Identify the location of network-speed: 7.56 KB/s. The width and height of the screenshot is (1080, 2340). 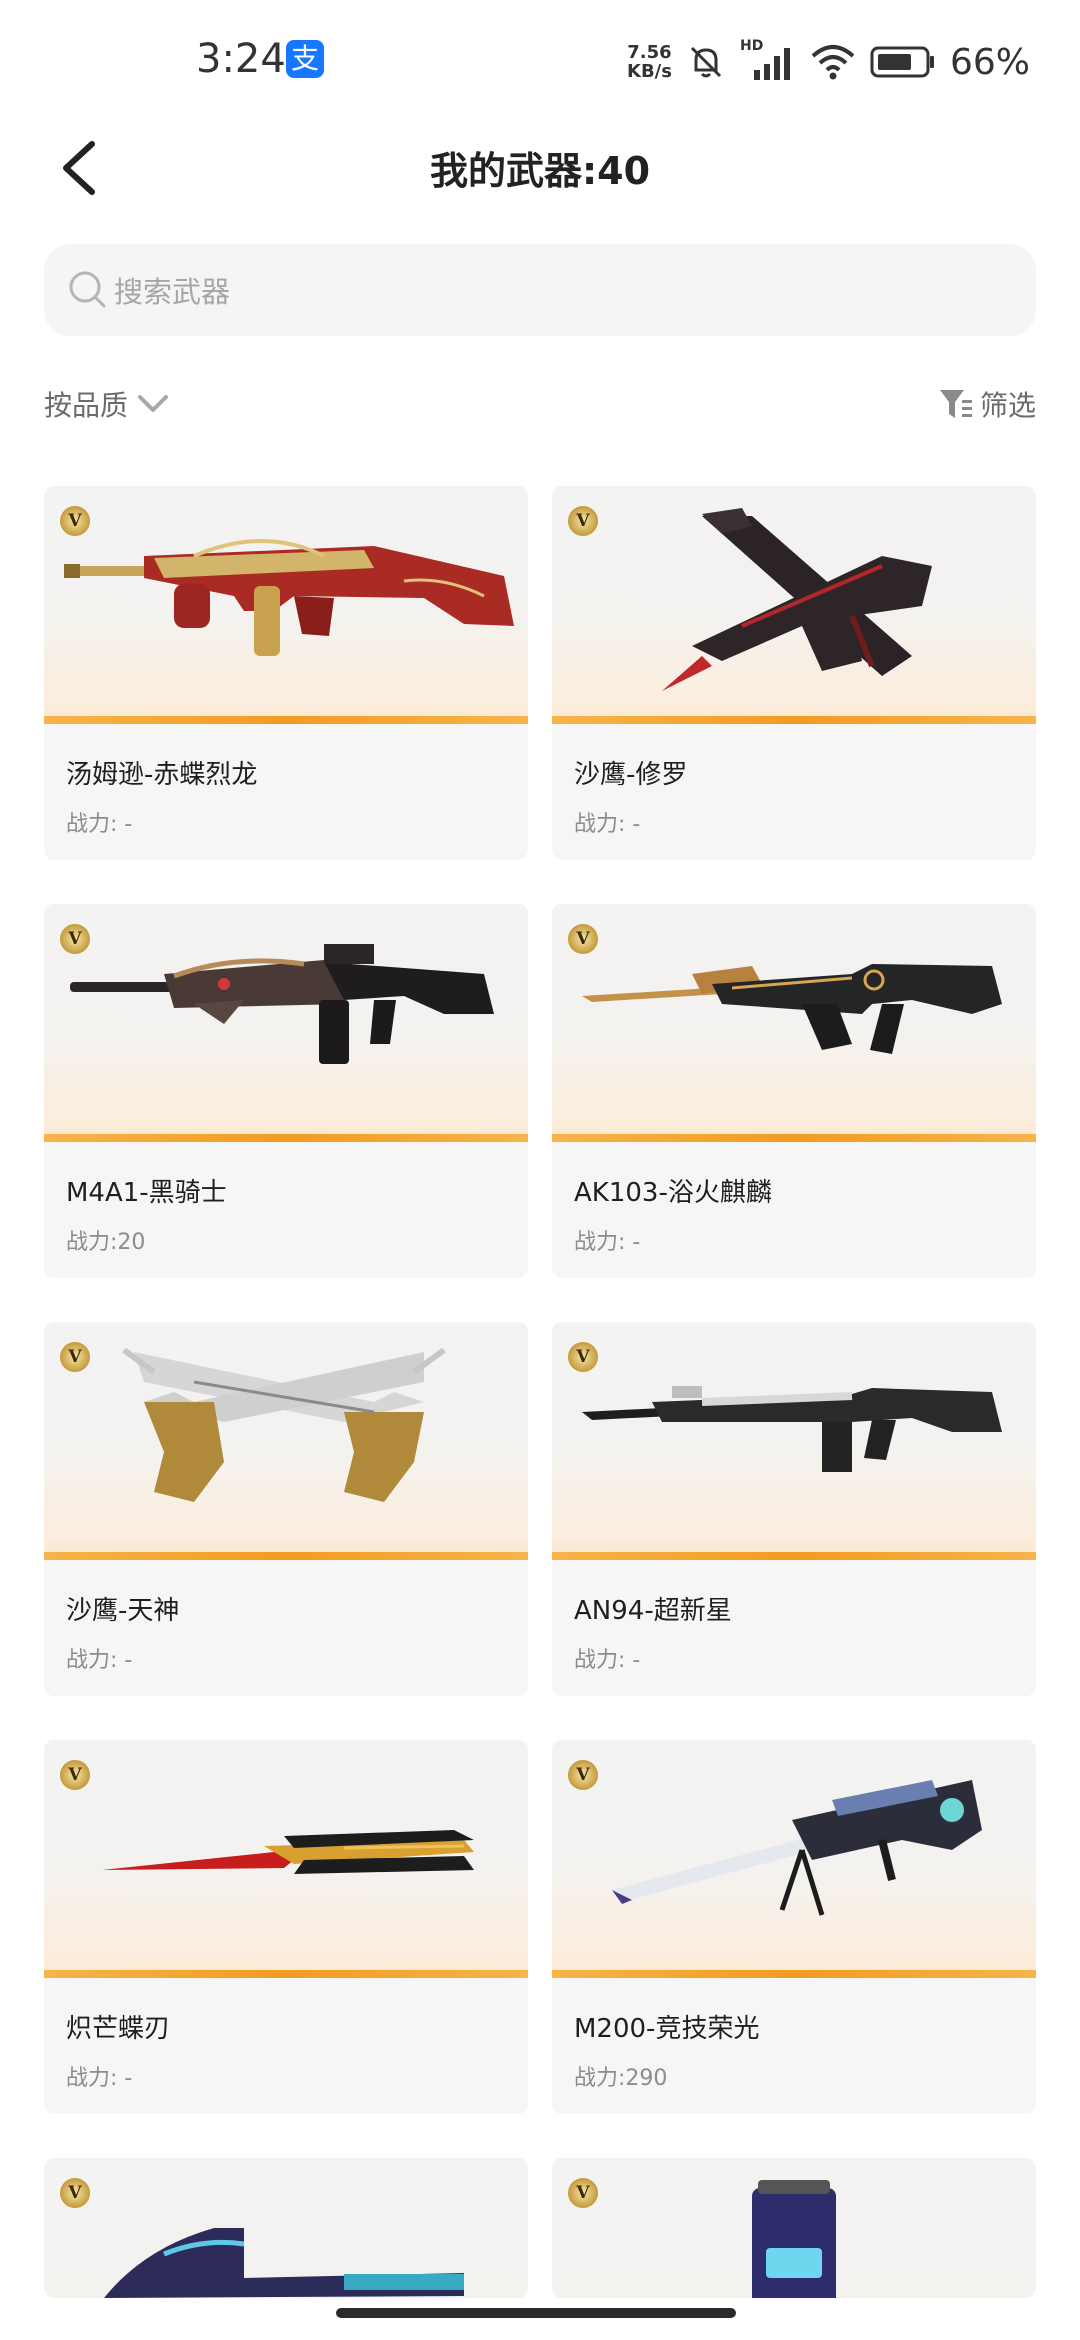
(649, 62).